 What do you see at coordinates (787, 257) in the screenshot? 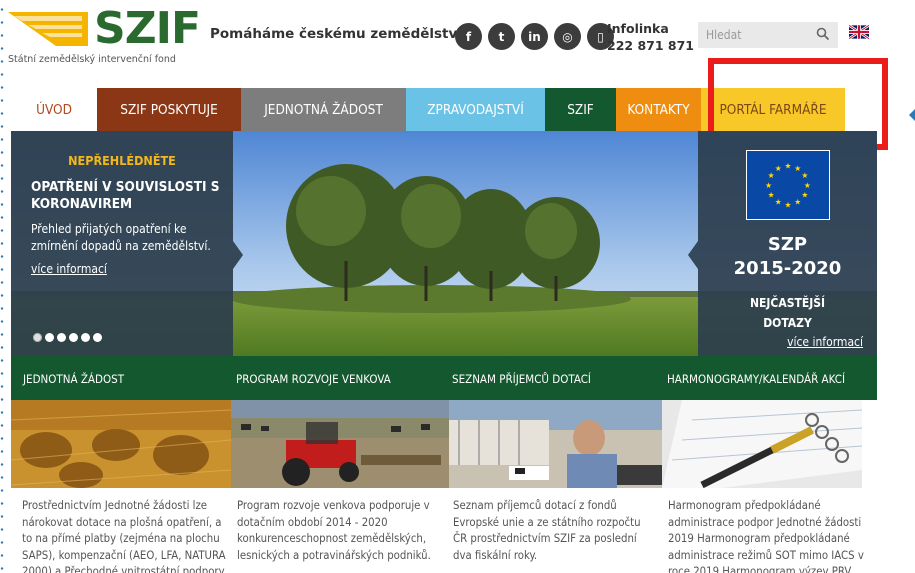
I see `szp-title: SZP 2015-2020` at bounding box center [787, 257].